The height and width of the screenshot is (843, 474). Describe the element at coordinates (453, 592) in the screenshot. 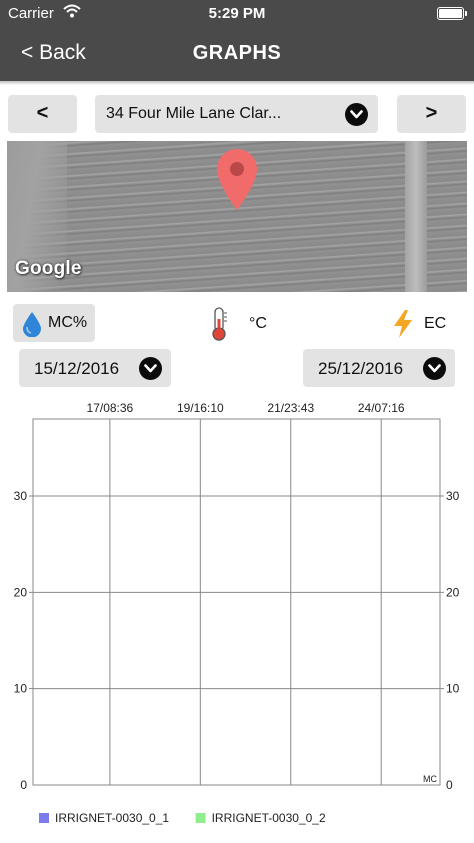

I see `y-tick-label-right: 20` at that location.